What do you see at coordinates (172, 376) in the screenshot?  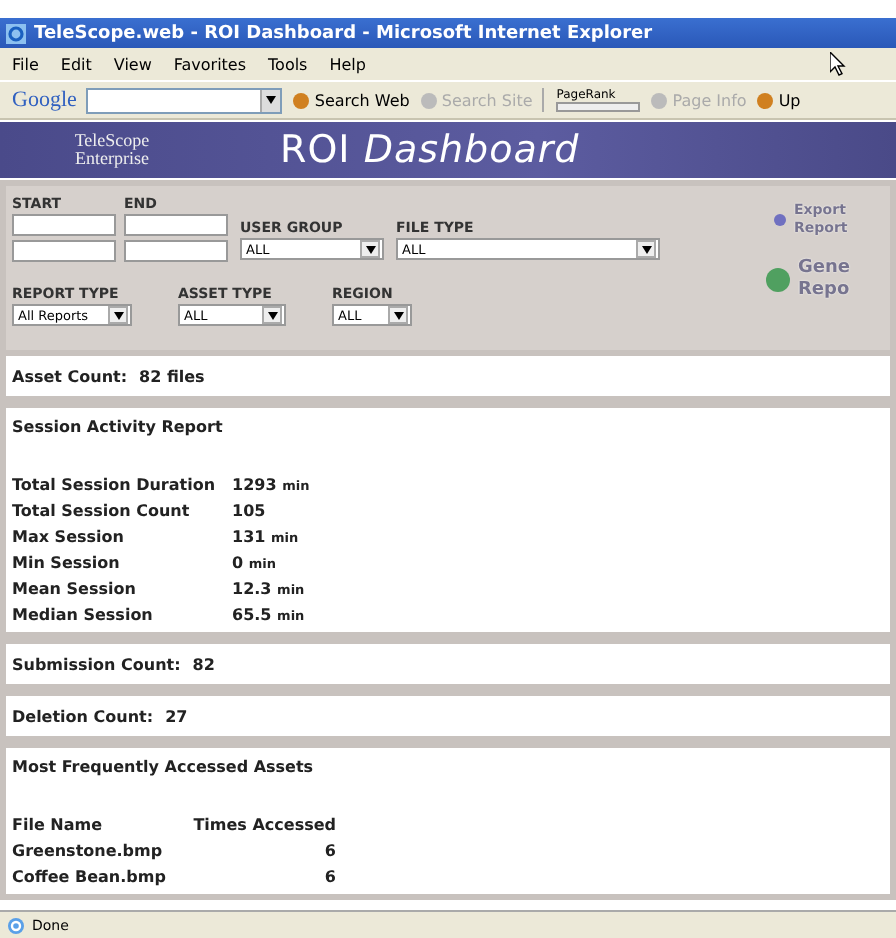 I see `asset-count-value: 82 files` at bounding box center [172, 376].